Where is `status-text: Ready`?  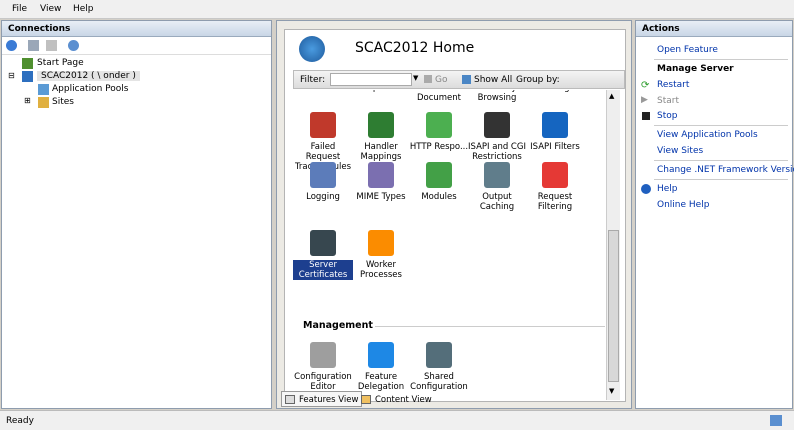
status-text: Ready is located at coordinates (20, 421).